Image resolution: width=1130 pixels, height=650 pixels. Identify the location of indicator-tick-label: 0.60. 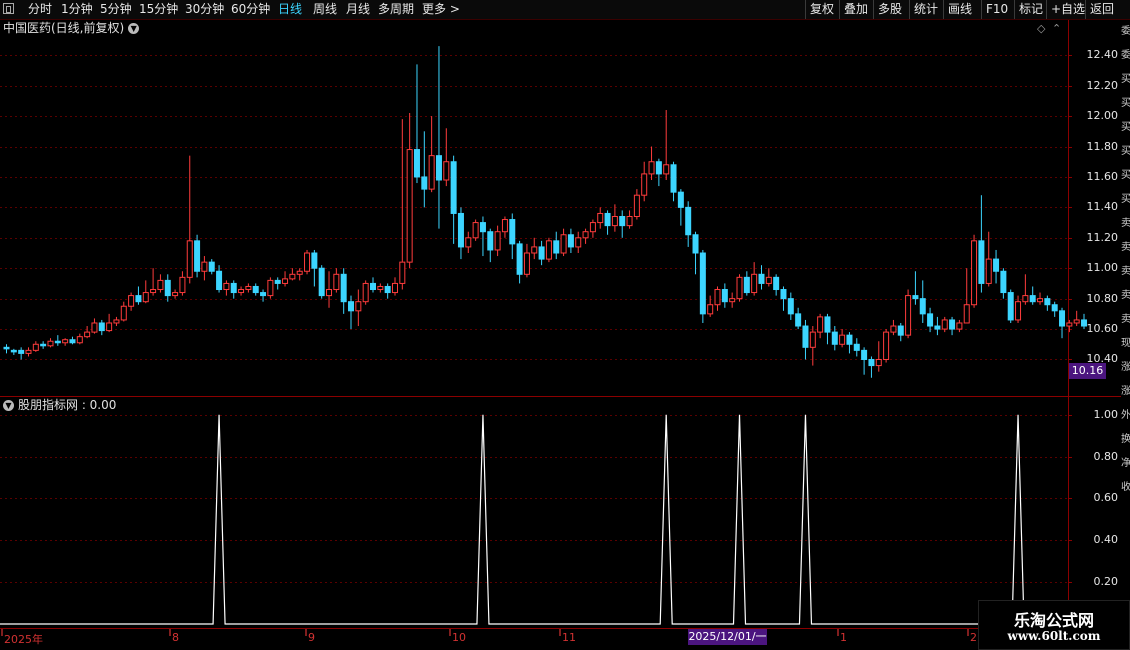
(1106, 497).